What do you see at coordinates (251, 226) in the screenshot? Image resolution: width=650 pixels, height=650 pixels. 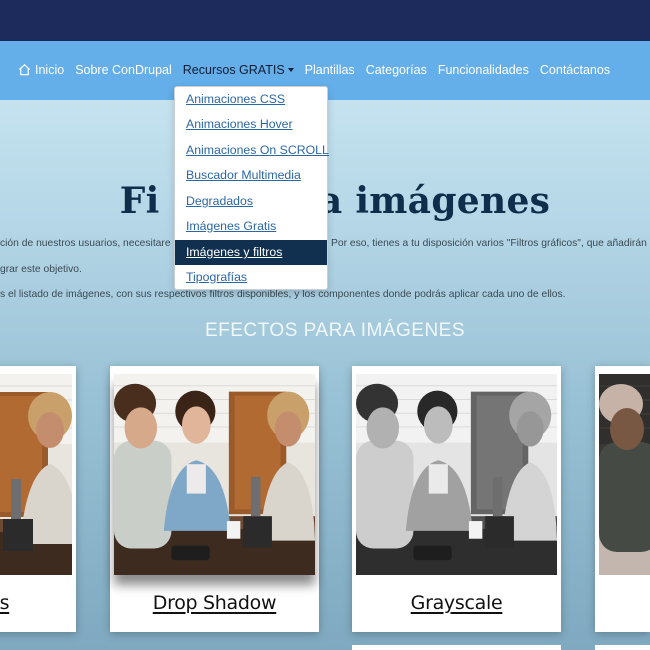 I see `dropdown-item-imagenes-gratis: Imágenes Gratis` at bounding box center [251, 226].